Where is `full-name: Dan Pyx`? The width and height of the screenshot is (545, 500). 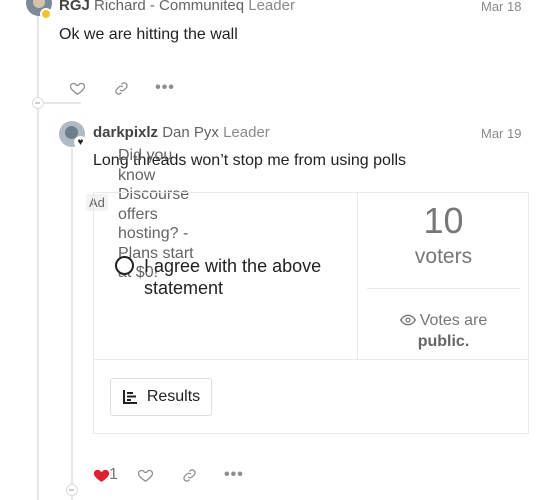
full-name: Dan Pyx is located at coordinates (190, 132).